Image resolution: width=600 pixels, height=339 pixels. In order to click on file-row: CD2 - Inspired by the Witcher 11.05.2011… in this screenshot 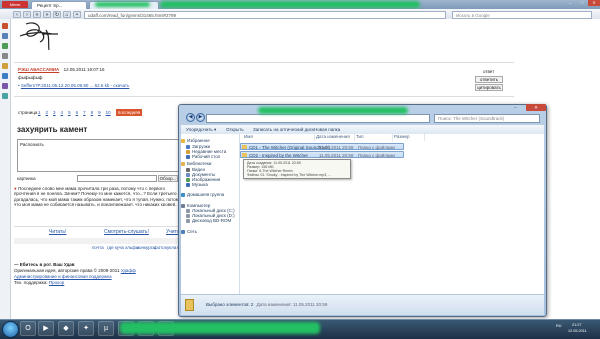, I will do `click(322, 154)`.